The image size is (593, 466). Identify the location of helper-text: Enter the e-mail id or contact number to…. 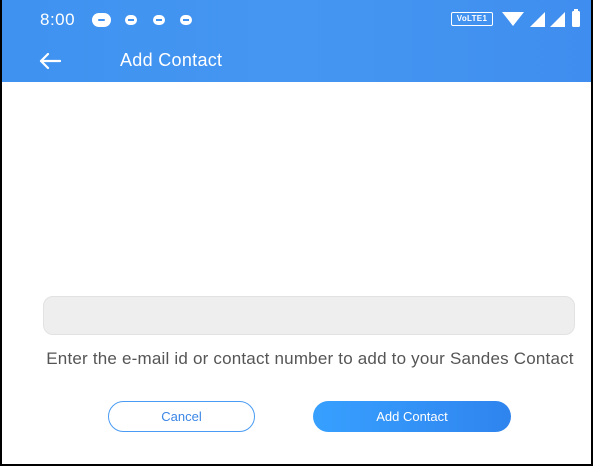
(310, 358).